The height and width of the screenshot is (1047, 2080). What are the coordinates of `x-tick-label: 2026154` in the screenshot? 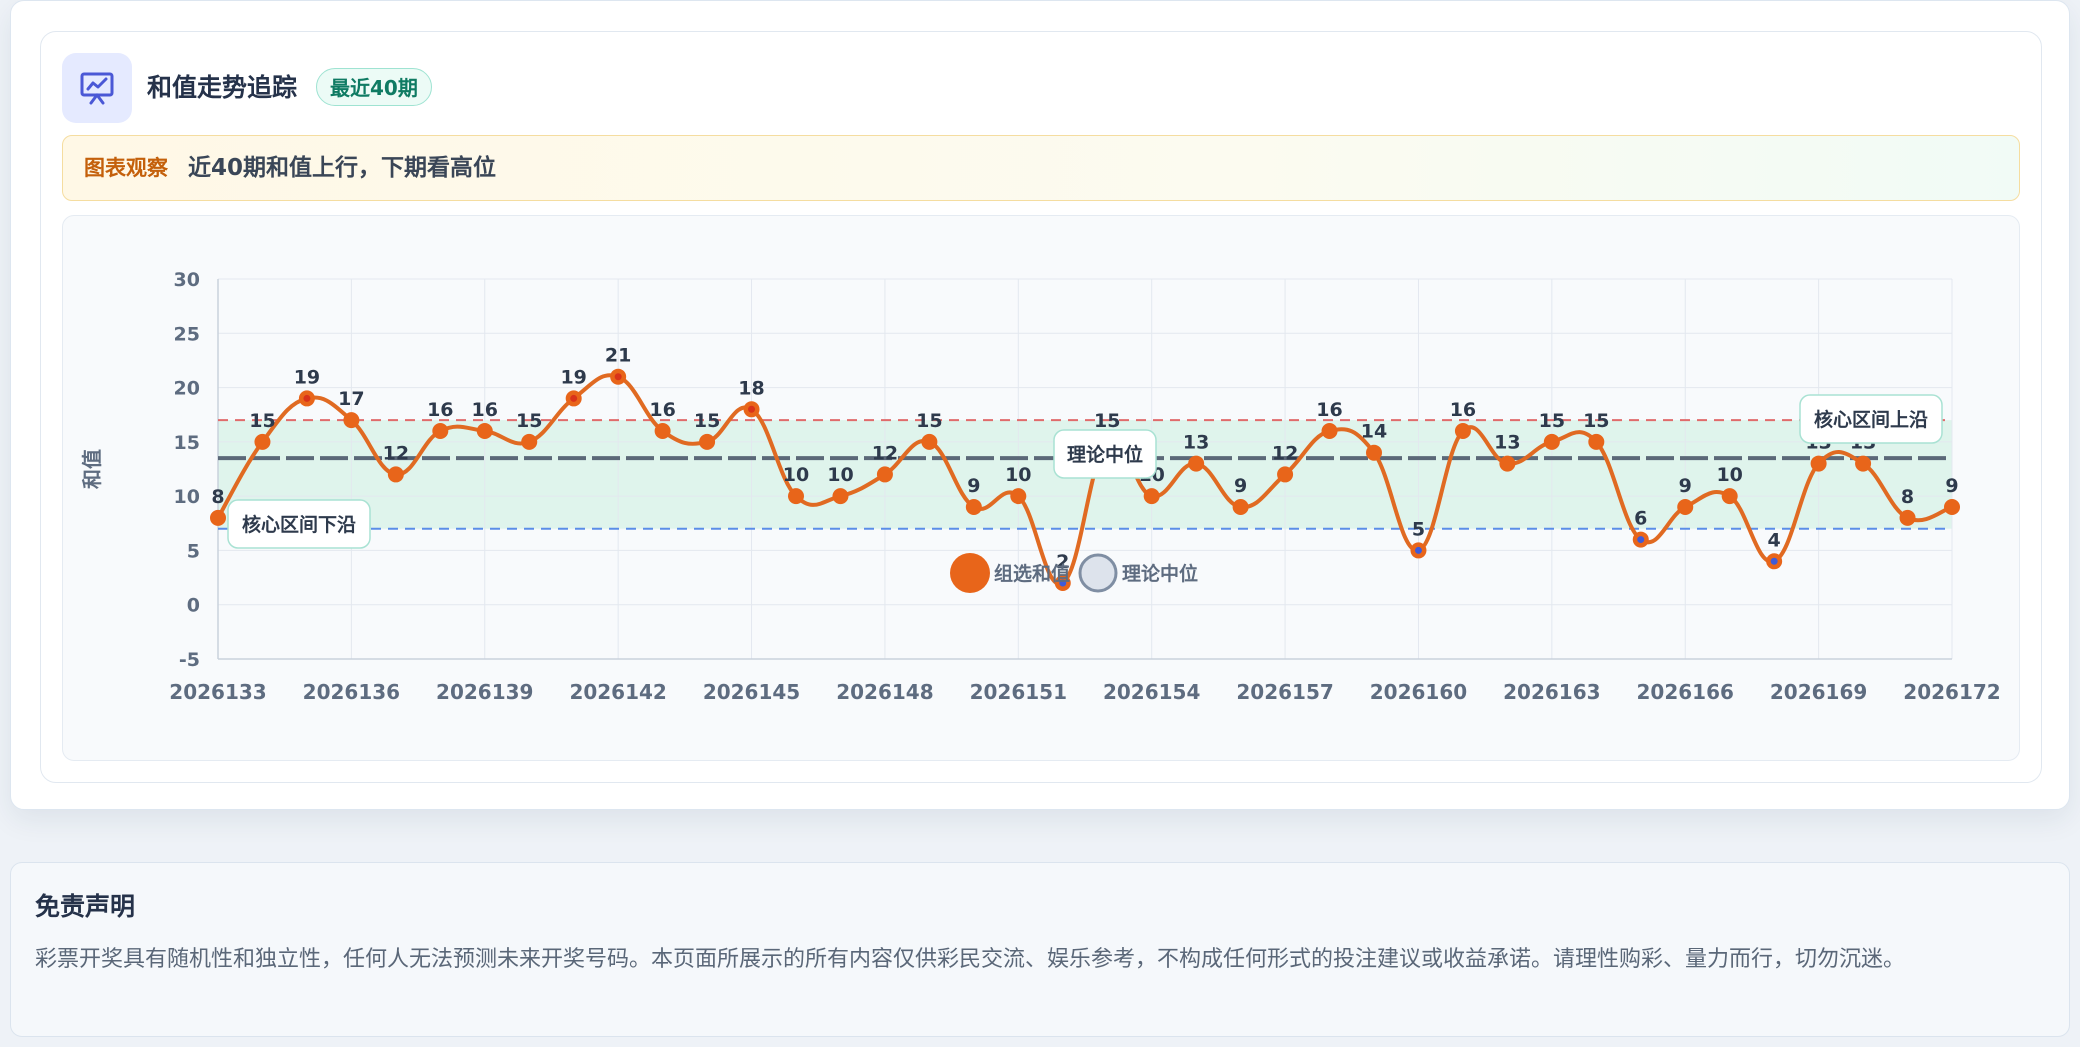 It's located at (1151, 692).